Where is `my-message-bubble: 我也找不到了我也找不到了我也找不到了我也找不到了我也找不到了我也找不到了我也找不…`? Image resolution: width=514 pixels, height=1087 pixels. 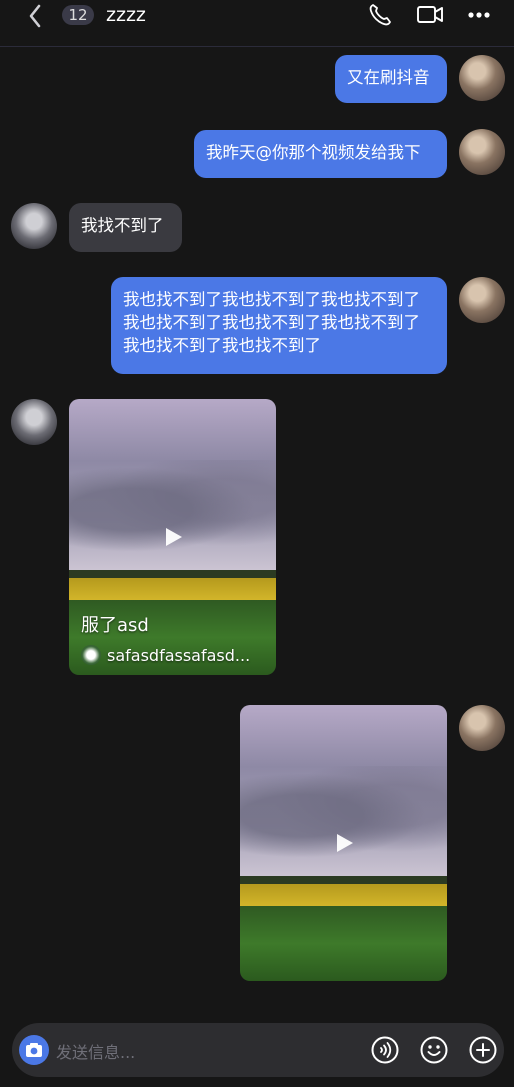 my-message-bubble: 我也找不到了我也找不到了我也找不到了我也找不到了我也找不到了我也找不到了我也找不… is located at coordinates (279, 325).